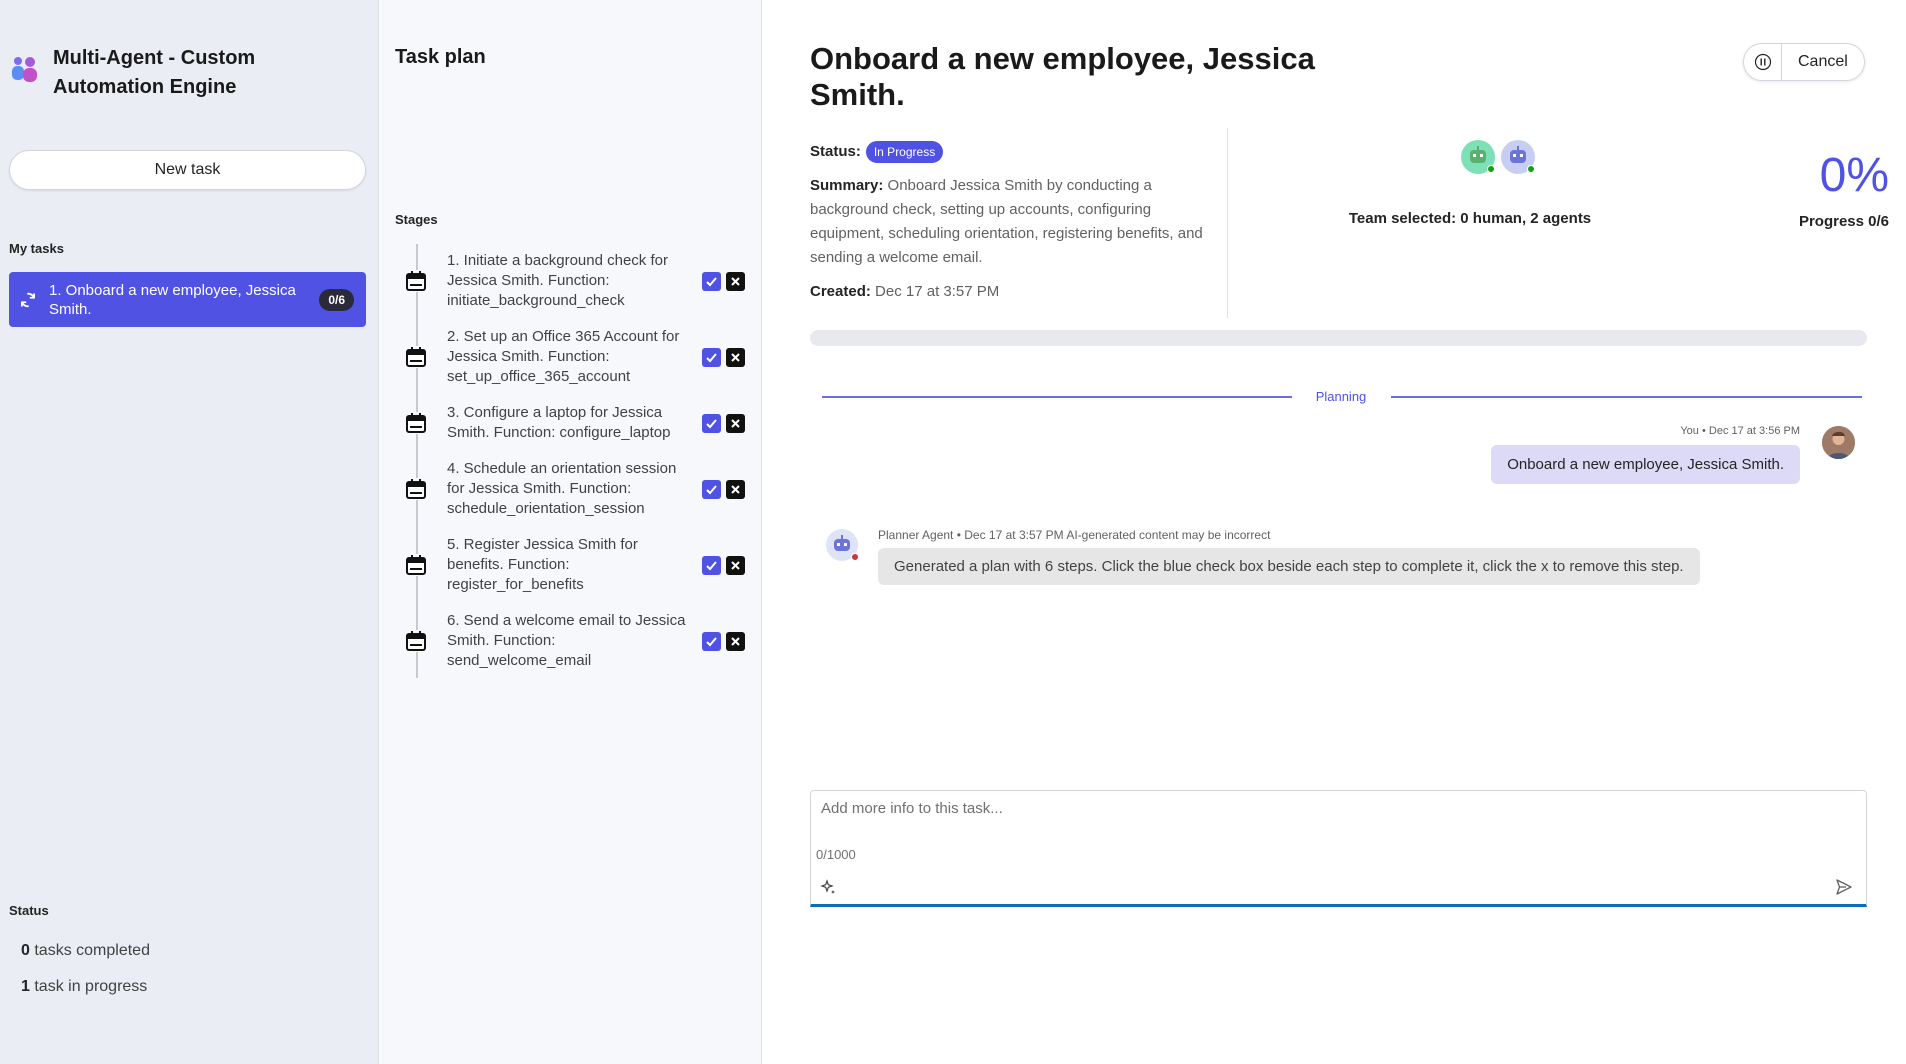 The height and width of the screenshot is (1064, 1906). I want to click on tasks-in-progress-count: 1, so click(25, 986).